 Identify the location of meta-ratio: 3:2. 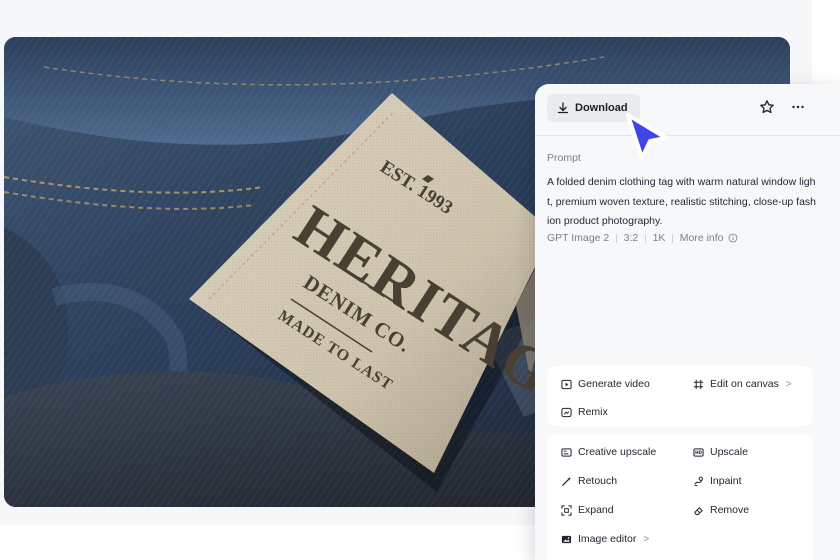
(631, 238).